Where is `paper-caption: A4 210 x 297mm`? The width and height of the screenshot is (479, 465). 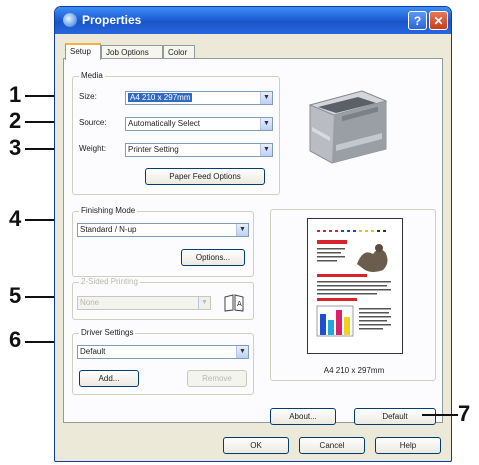 paper-caption: A4 210 x 297mm is located at coordinates (354, 370).